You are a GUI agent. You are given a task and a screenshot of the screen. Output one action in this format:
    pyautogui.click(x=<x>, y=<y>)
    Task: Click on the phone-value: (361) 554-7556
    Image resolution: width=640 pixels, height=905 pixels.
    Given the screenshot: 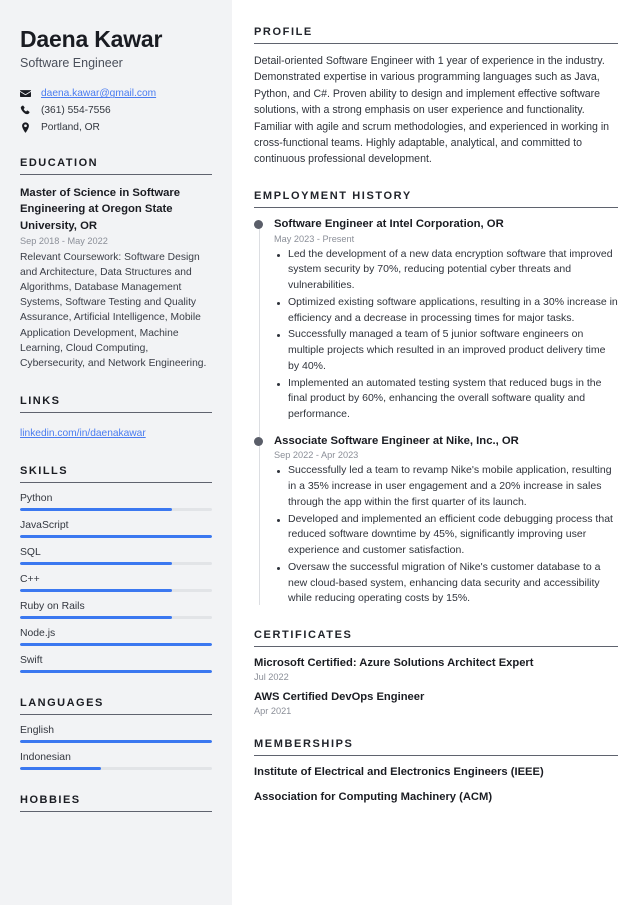 What is the action you would take?
    pyautogui.click(x=76, y=111)
    